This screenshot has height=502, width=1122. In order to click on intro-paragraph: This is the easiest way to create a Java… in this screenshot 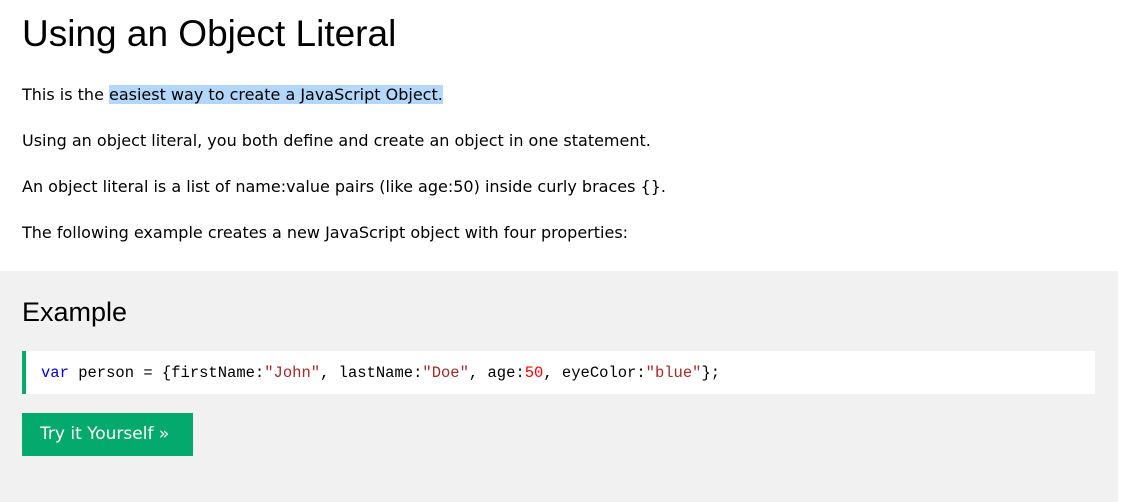, I will do `click(232, 95)`.